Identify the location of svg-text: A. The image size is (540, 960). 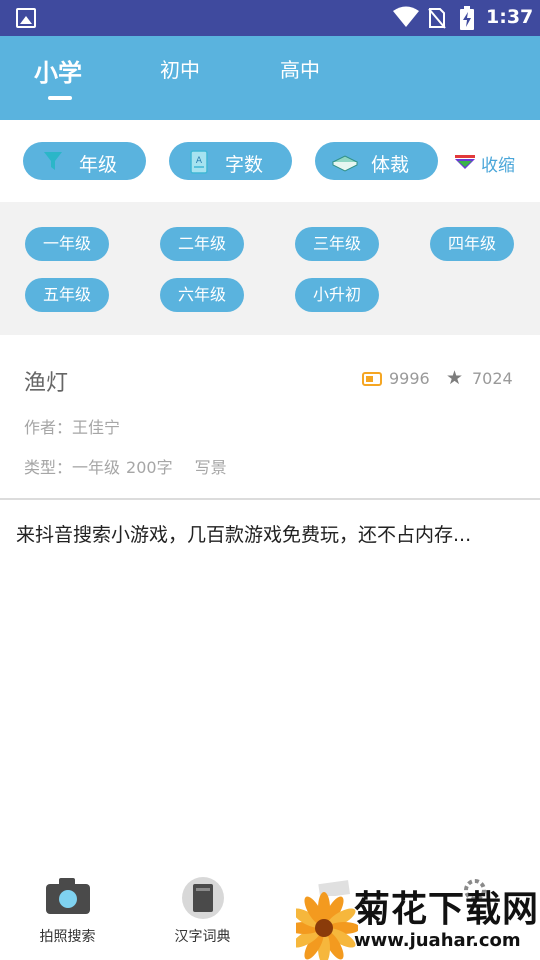
(199, 161).